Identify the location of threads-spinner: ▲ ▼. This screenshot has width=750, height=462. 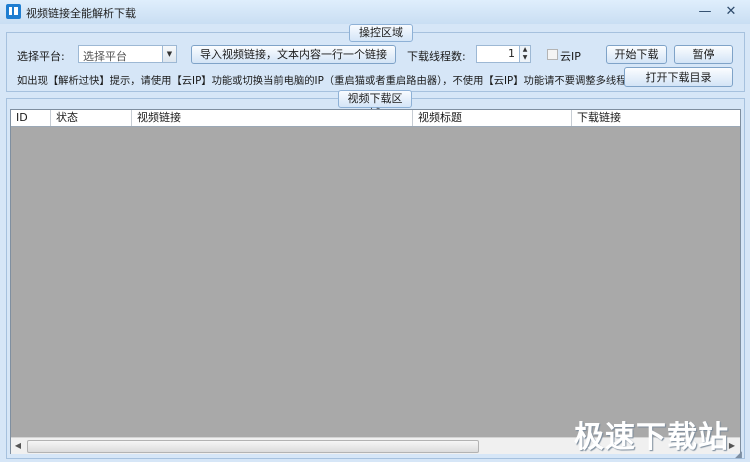
(525, 54).